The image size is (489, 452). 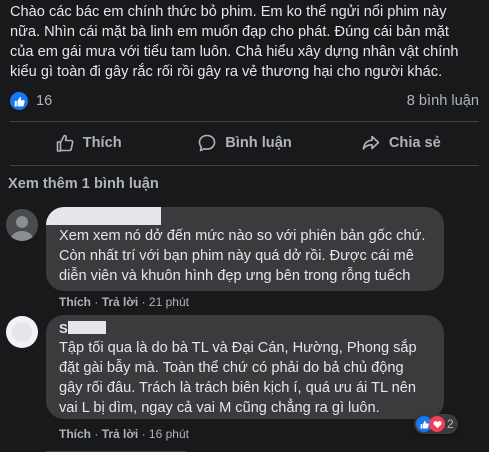 I want to click on like-count: 16, so click(x=44, y=101).